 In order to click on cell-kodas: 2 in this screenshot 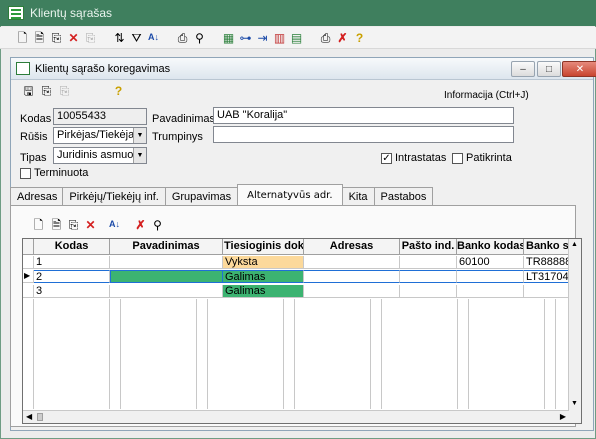, I will do `click(72, 276)`.